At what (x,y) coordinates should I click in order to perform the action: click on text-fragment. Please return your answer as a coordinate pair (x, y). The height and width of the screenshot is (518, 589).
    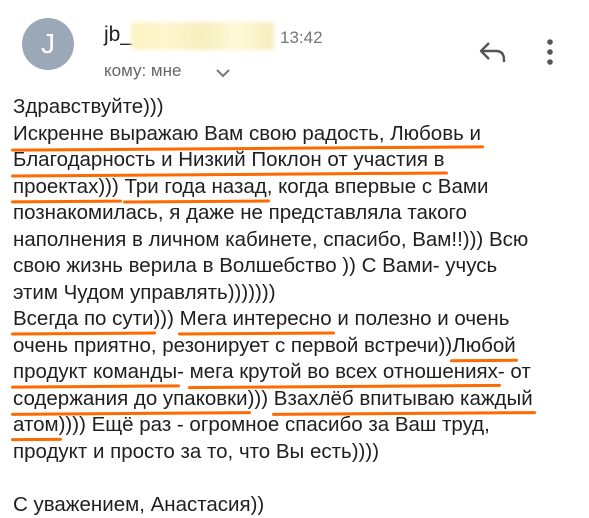
    Looking at the image, I should click on (122, 186).